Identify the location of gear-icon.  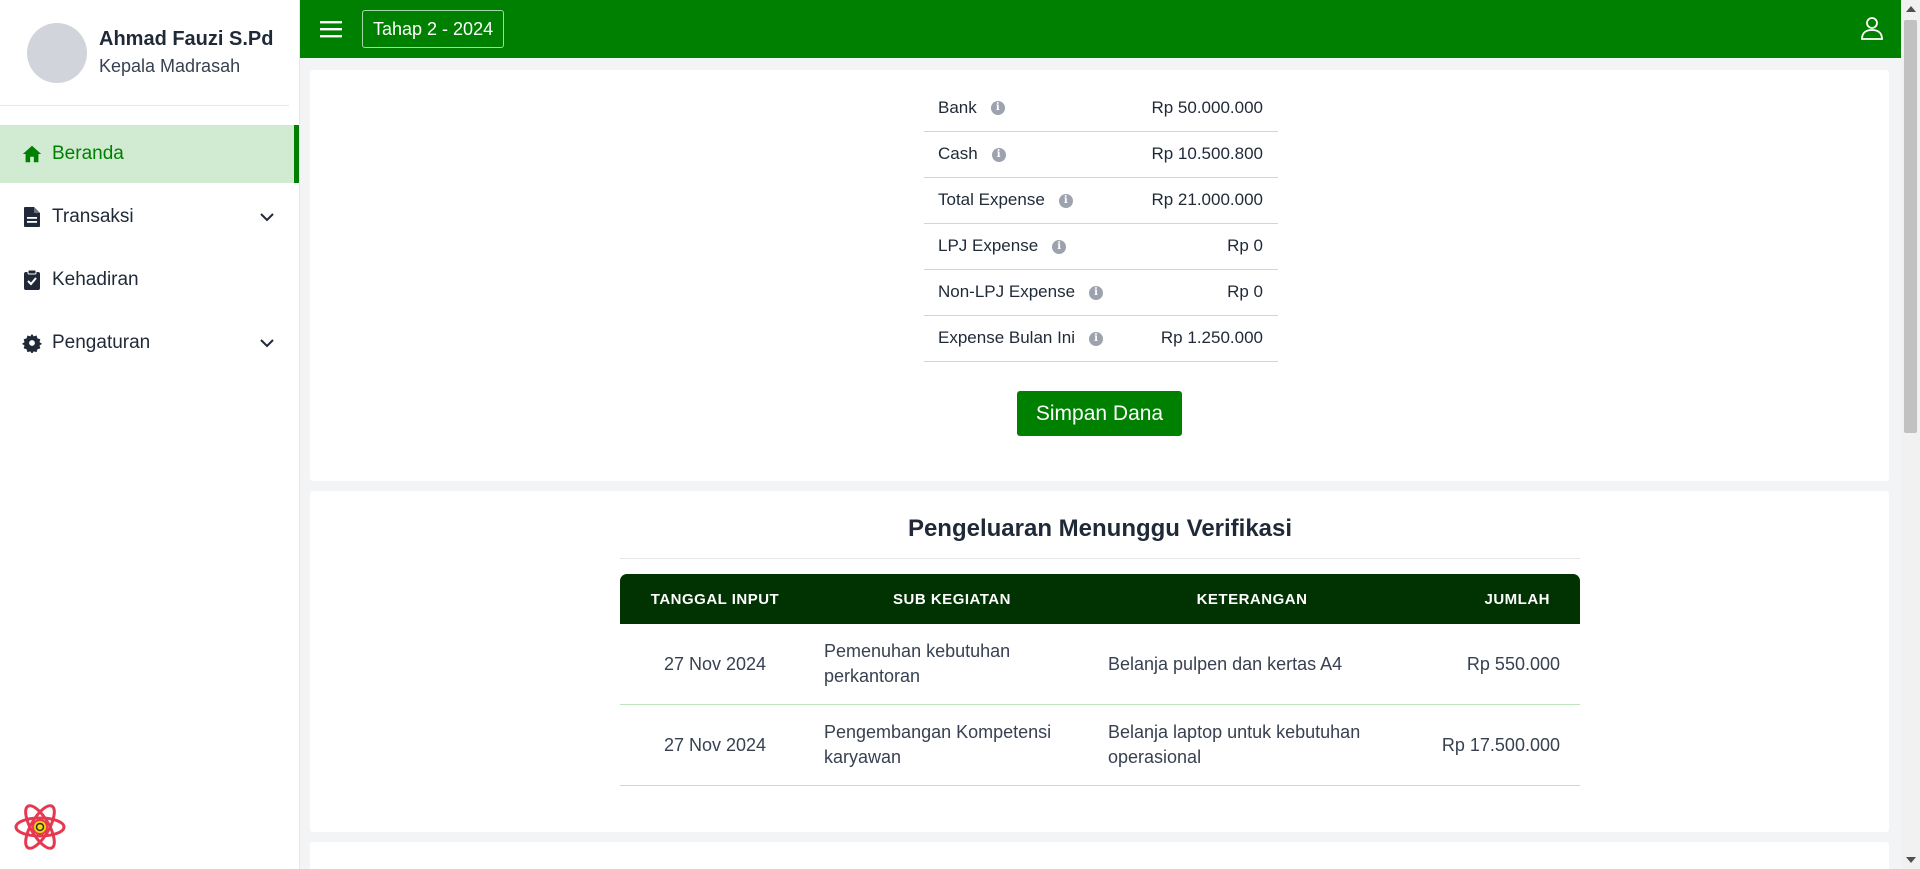
(32, 343).